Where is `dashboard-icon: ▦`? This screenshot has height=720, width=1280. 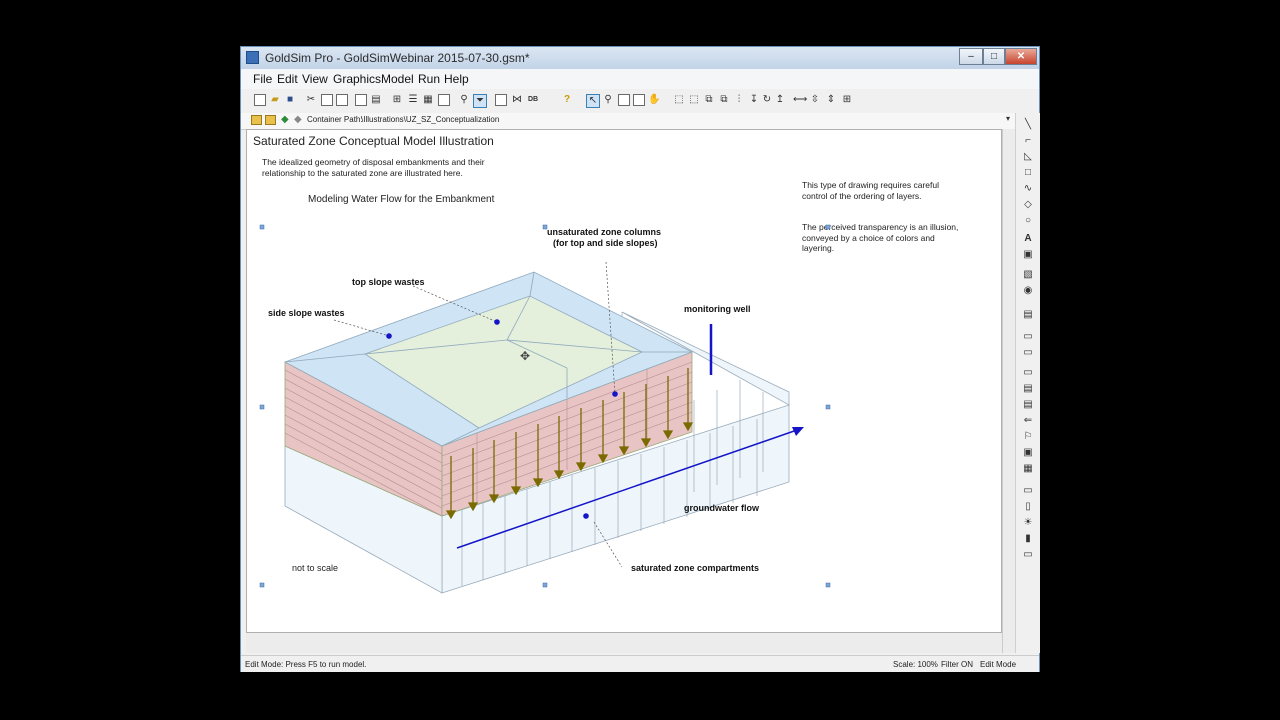
dashboard-icon: ▦ is located at coordinates (428, 100).